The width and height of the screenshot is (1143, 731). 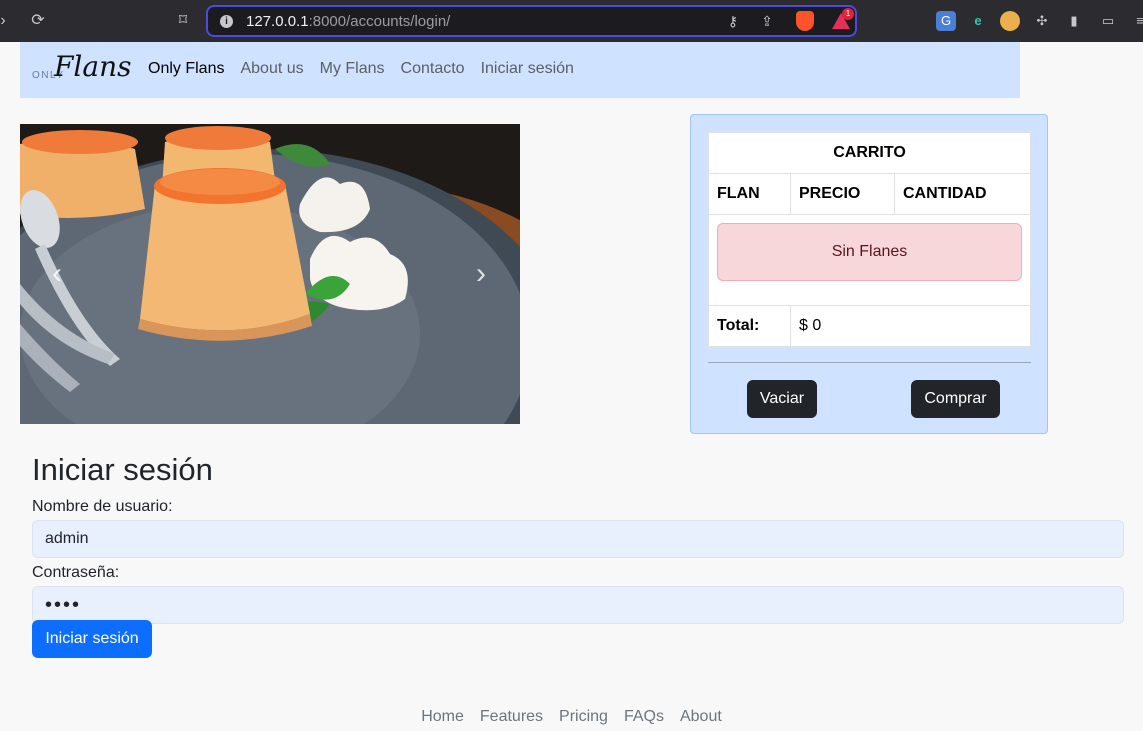 What do you see at coordinates (38, 21) in the screenshot?
I see `reload-icon: ⟳` at bounding box center [38, 21].